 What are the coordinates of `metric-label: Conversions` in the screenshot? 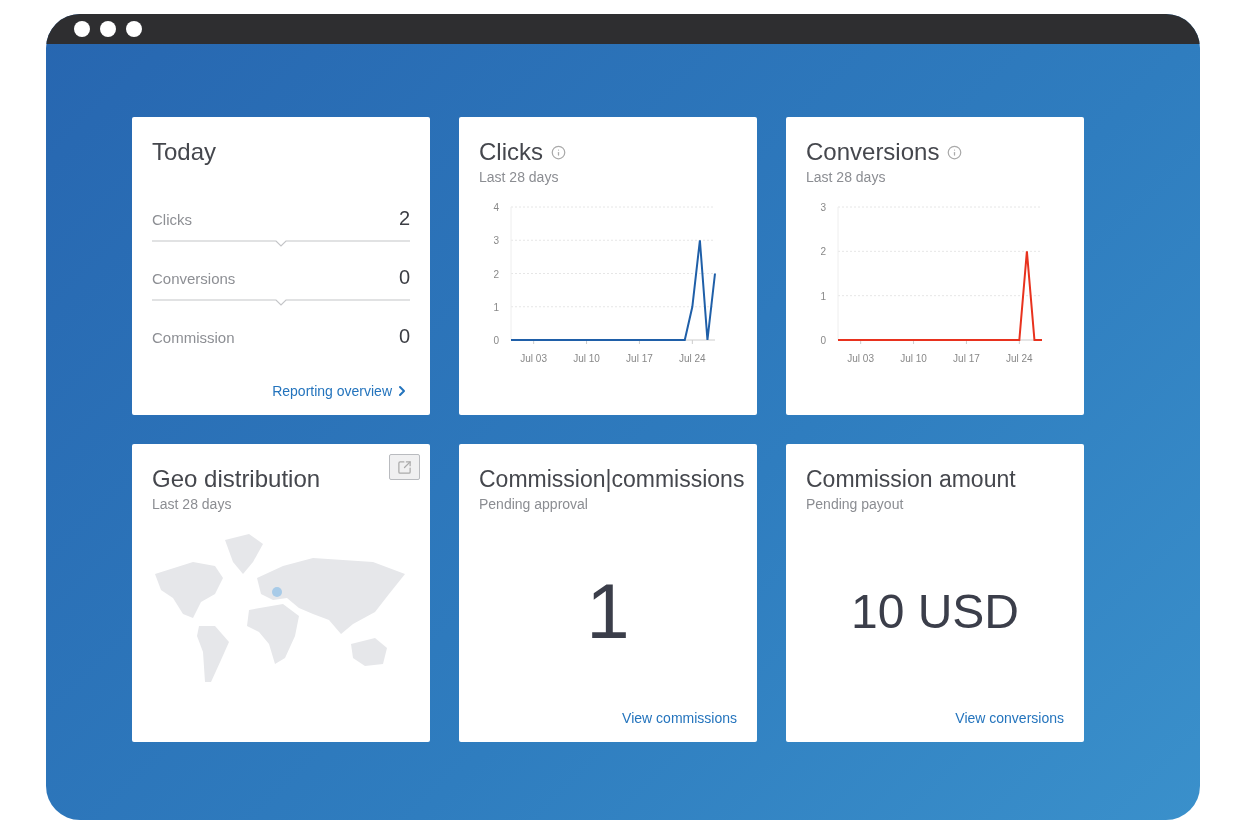 It's located at (194, 278).